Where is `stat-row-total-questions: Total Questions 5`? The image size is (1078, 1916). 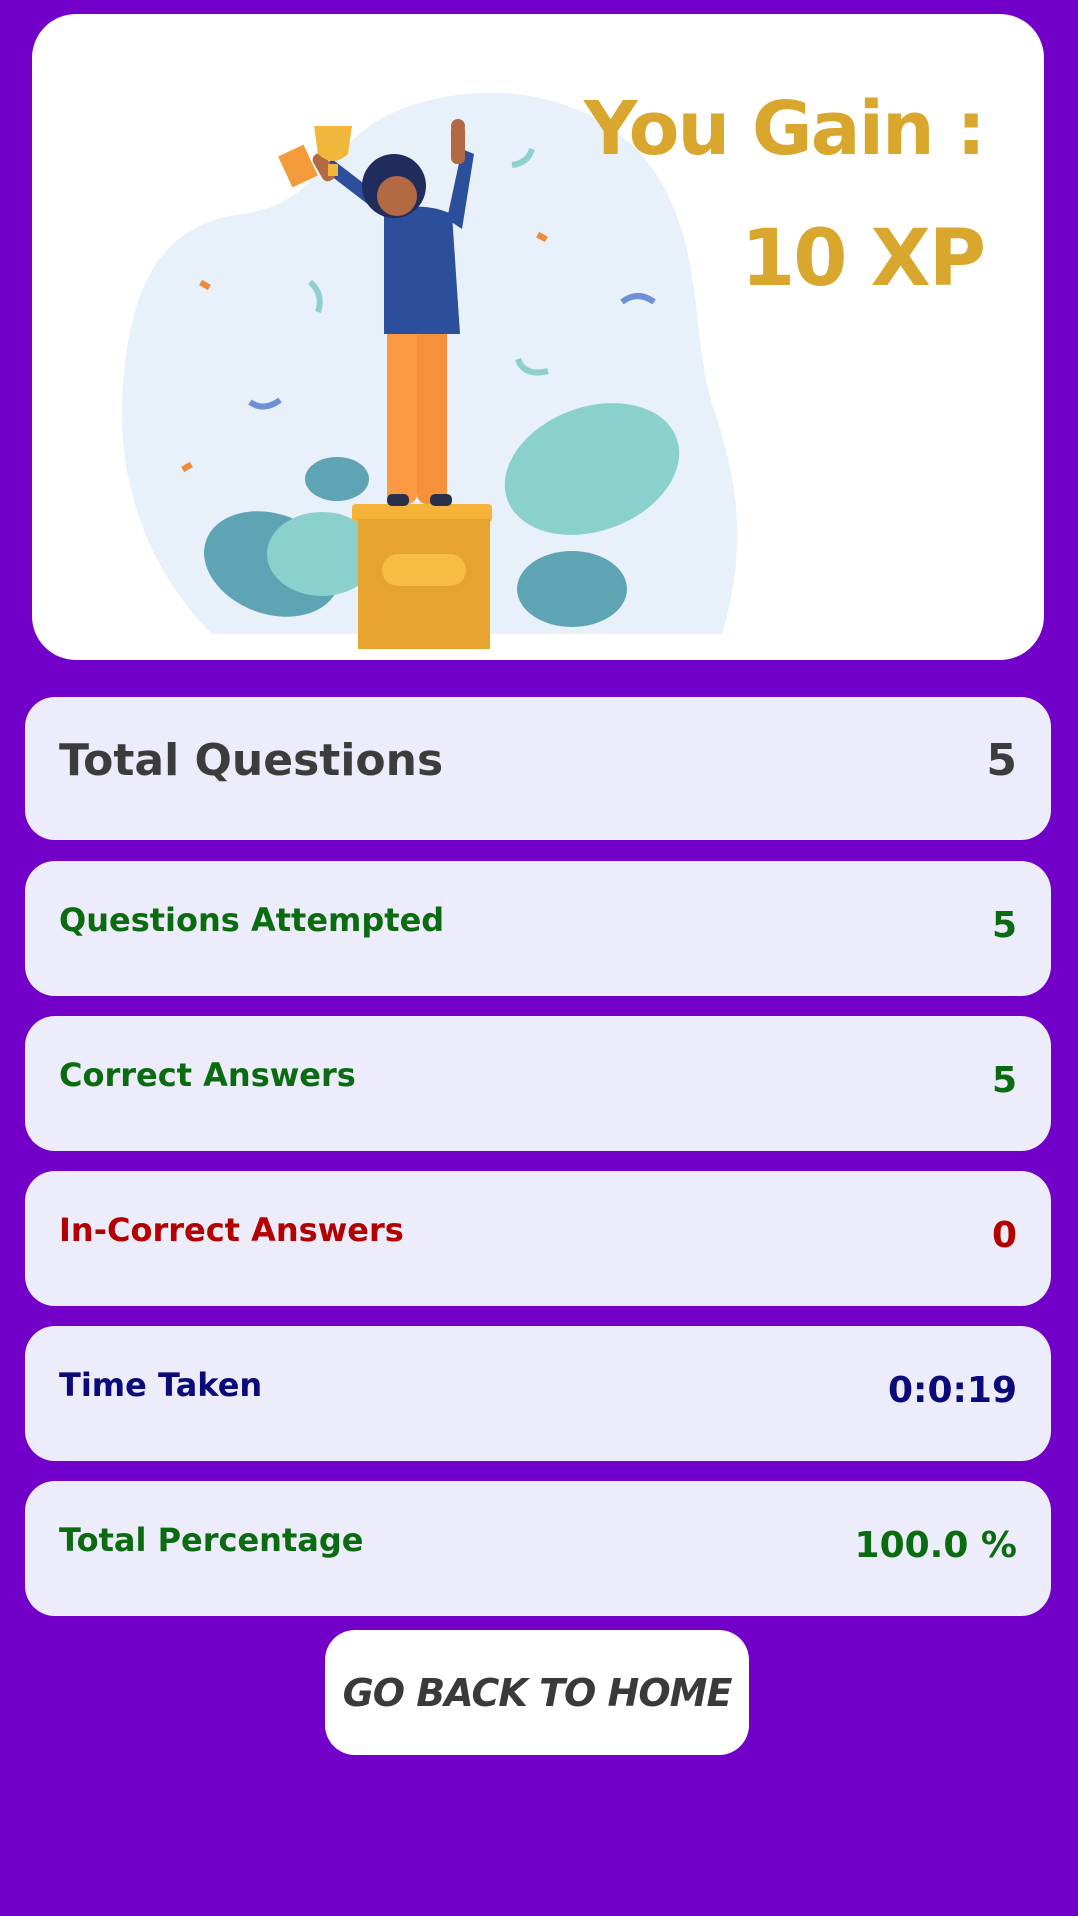 stat-row-total-questions: Total Questions 5 is located at coordinates (538, 768).